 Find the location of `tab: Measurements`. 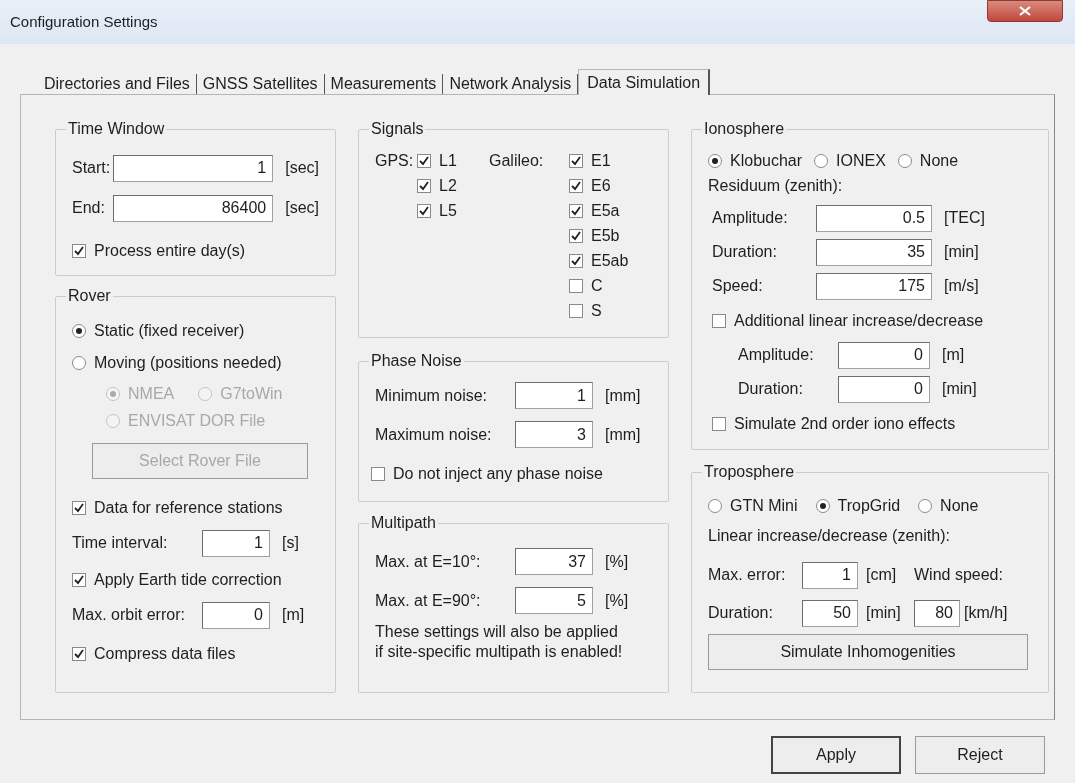

tab: Measurements is located at coordinates (384, 84).